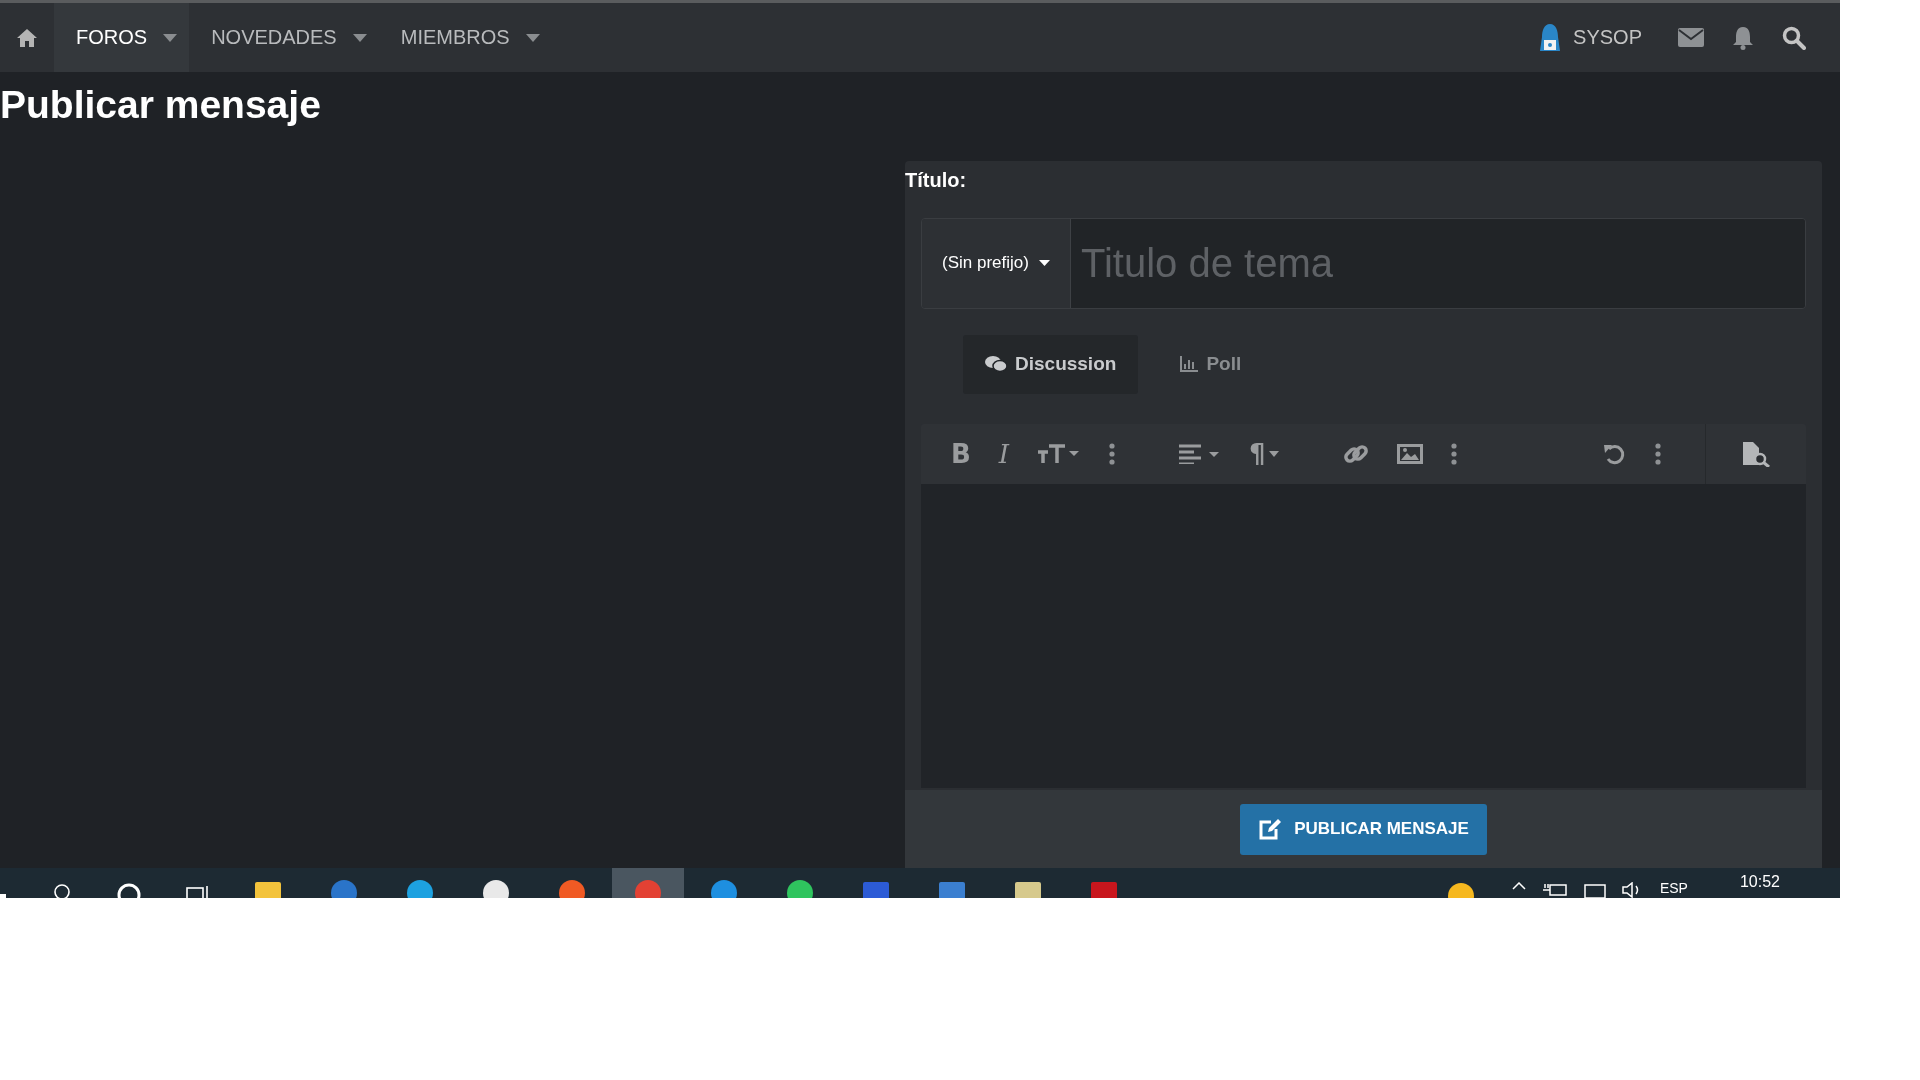 The width and height of the screenshot is (1920, 1080). Describe the element at coordinates (961, 453) in the screenshot. I see `bold-button: B` at that location.